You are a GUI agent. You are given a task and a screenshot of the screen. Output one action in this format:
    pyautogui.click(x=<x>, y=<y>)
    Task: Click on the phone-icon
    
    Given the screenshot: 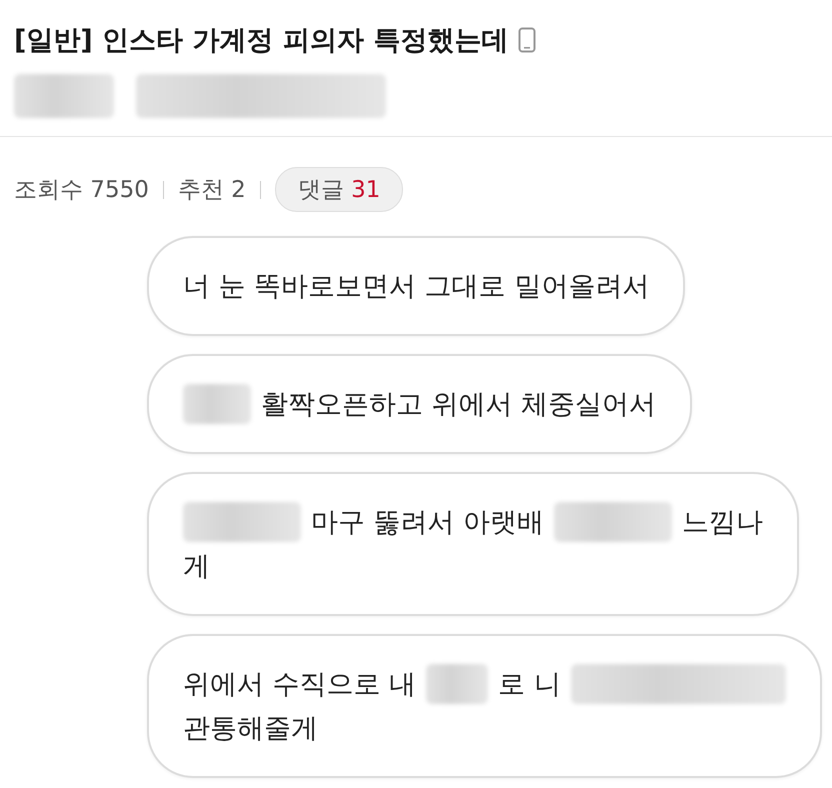 What is the action you would take?
    pyautogui.click(x=527, y=40)
    